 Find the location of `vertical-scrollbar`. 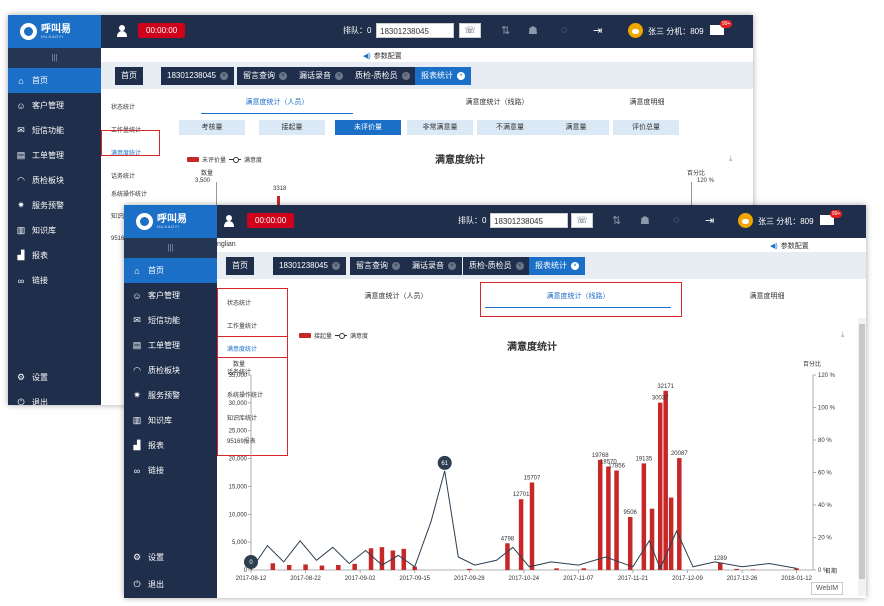

vertical-scrollbar is located at coordinates (862, 457).